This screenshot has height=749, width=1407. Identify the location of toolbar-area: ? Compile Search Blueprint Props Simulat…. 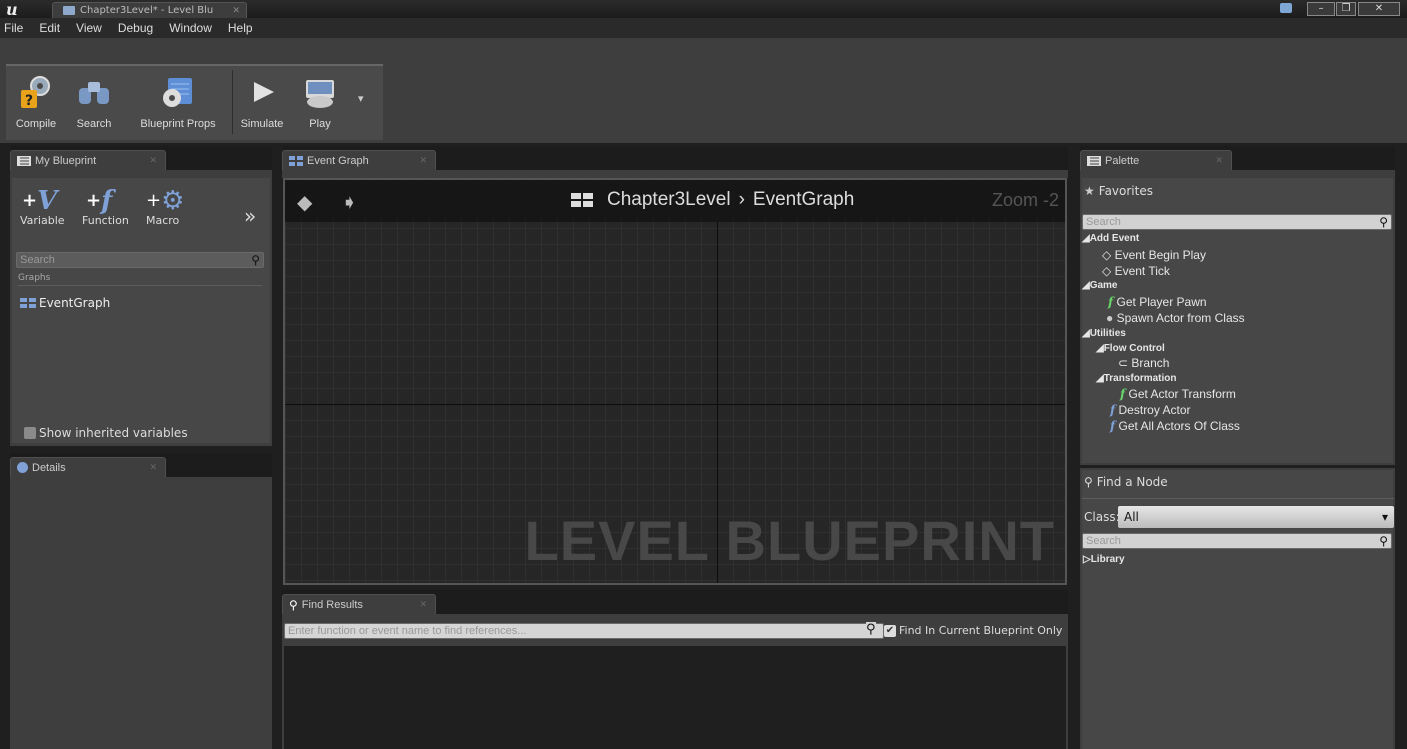
(703, 90).